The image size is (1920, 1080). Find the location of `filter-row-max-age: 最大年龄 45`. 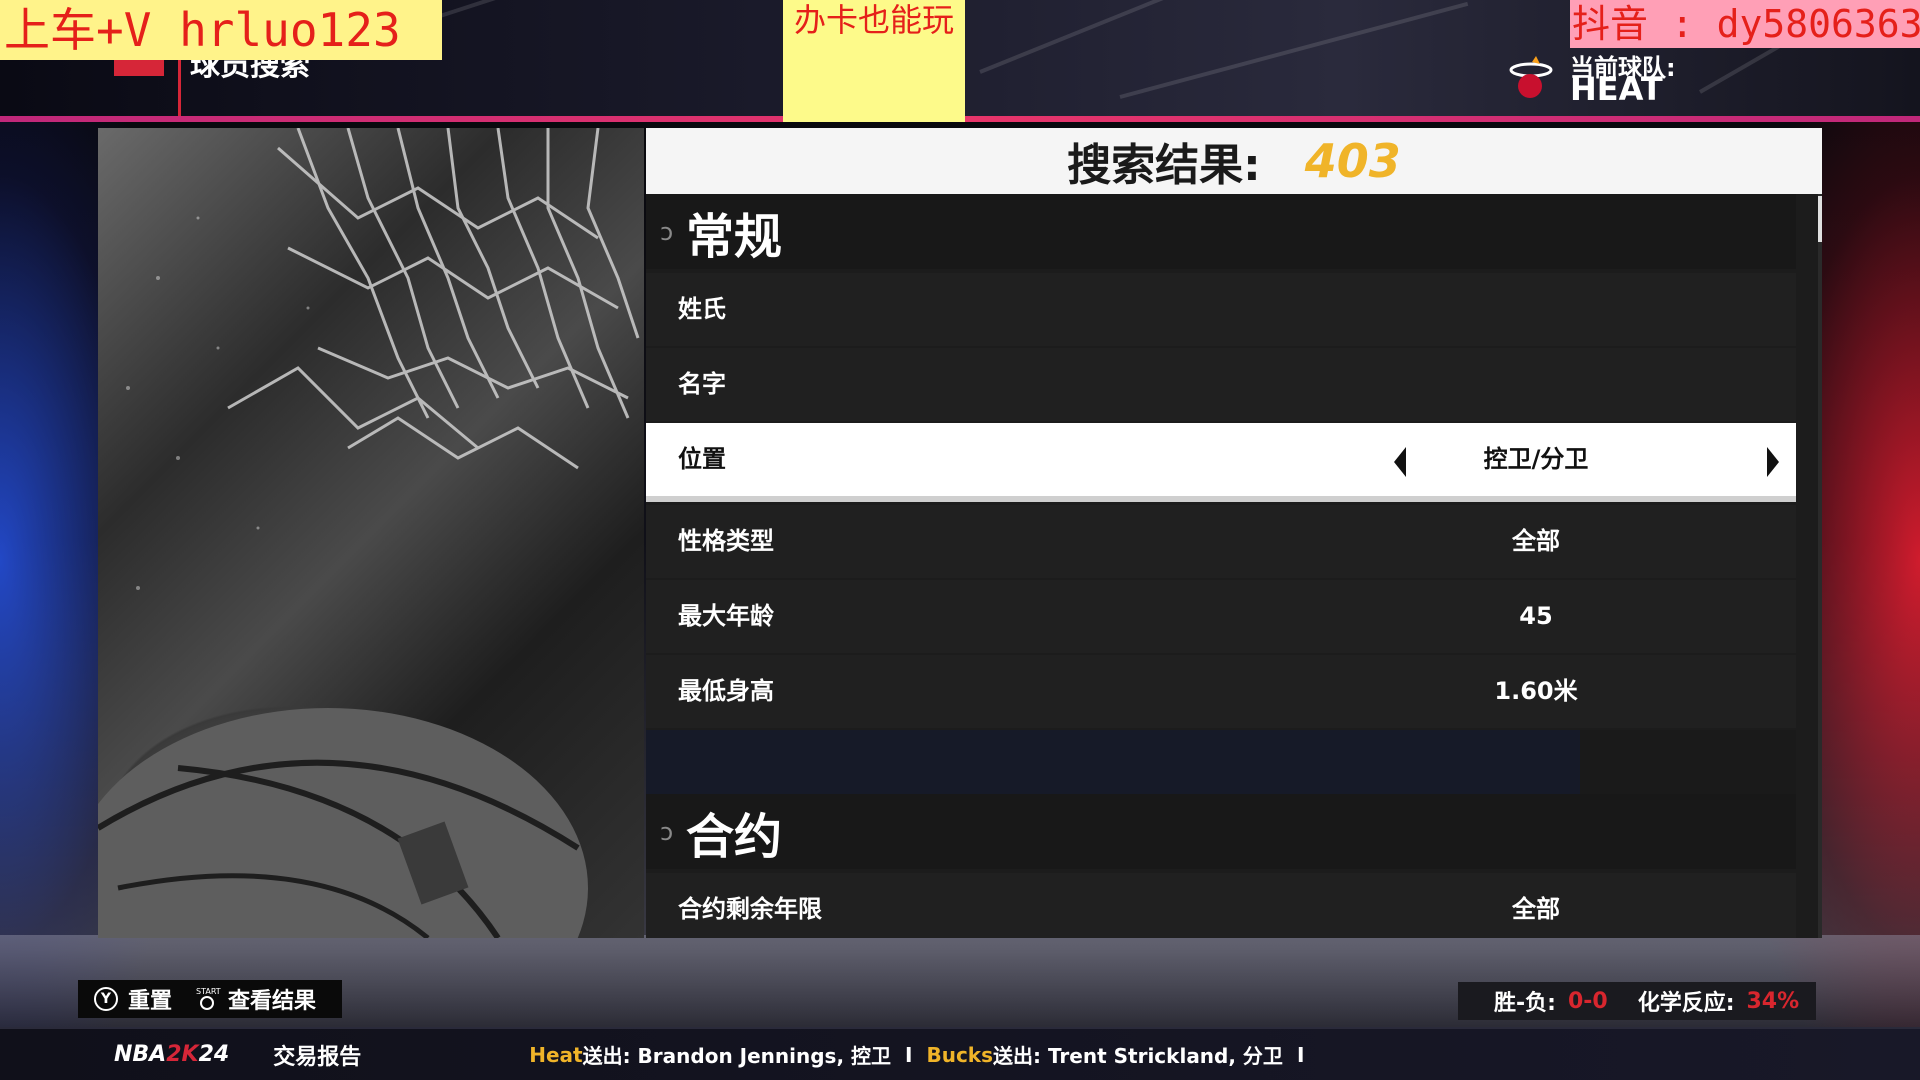

filter-row-max-age: 最大年龄 45 is located at coordinates (1221, 616).